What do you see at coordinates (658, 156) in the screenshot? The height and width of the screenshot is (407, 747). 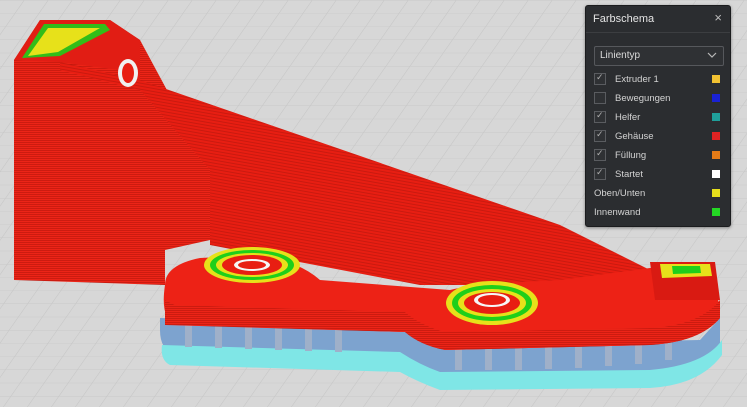 I see `legend-row: ✓ Füllung` at bounding box center [658, 156].